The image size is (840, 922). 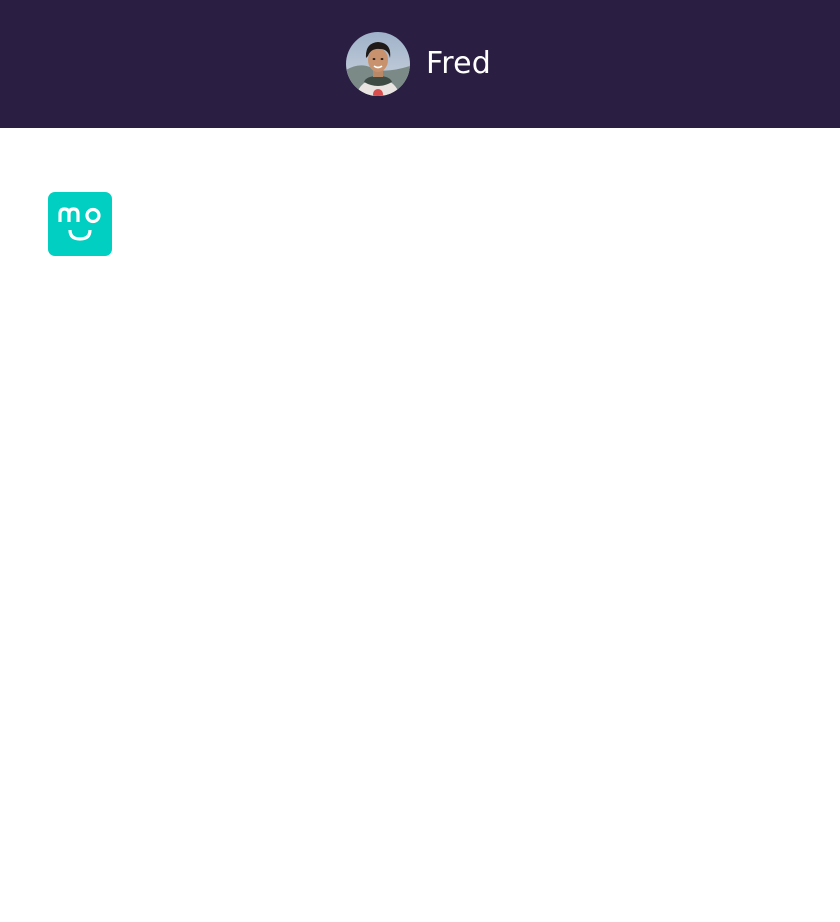 I want to click on user-photo-icon, so click(x=378, y=64).